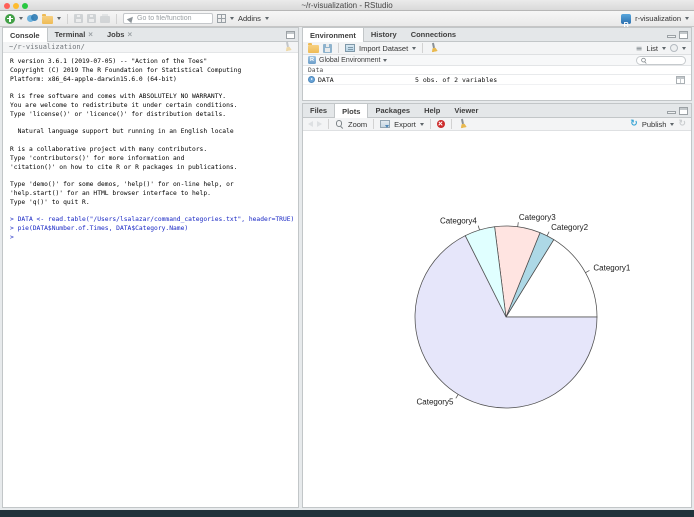  Describe the element at coordinates (105, 18) in the screenshot. I see `print-icon` at that location.